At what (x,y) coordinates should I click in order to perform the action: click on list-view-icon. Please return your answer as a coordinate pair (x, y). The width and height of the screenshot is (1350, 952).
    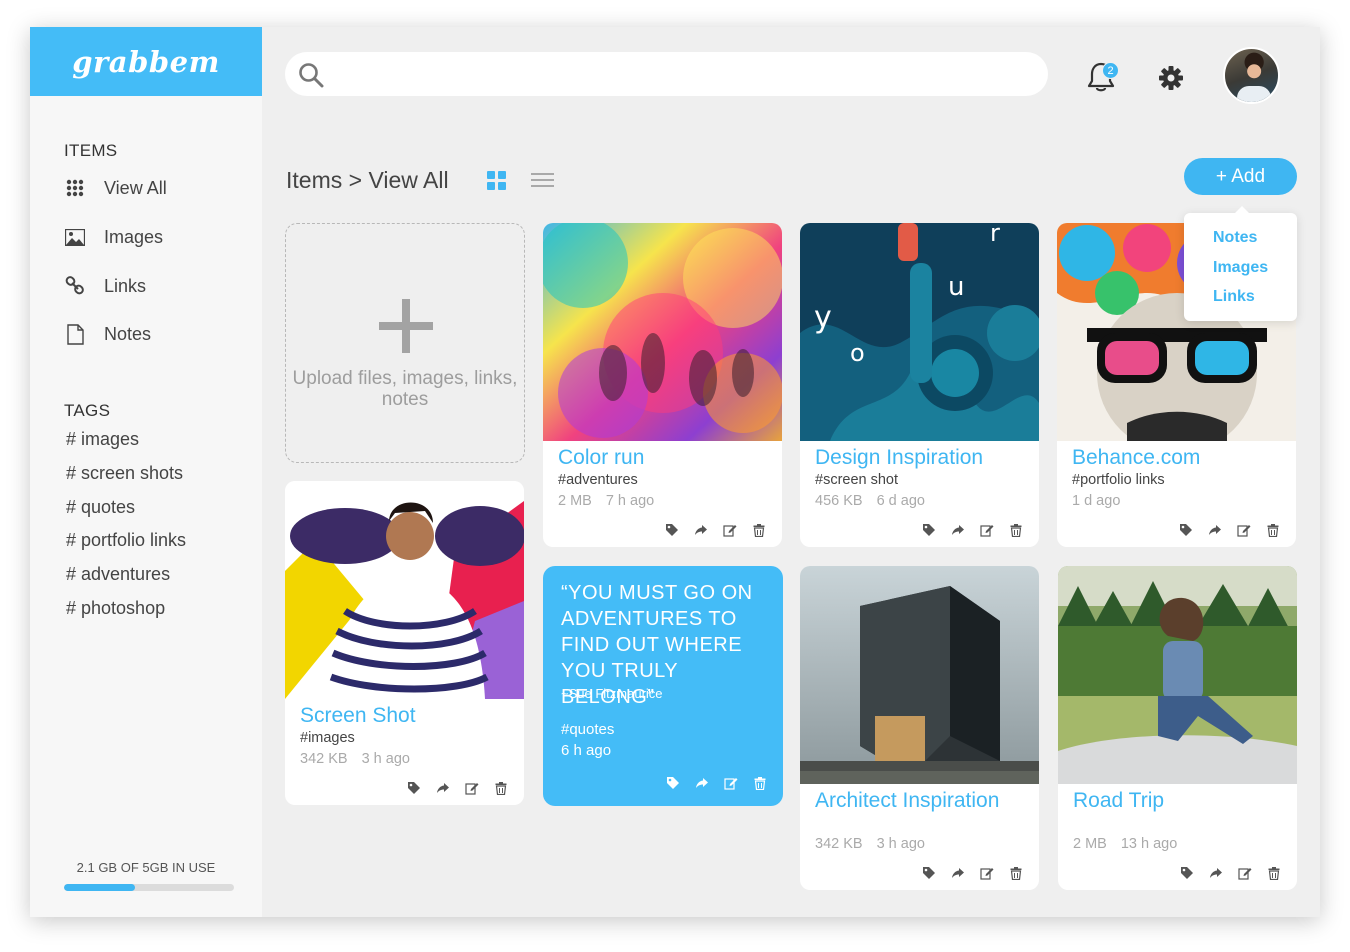
    Looking at the image, I should click on (542, 180).